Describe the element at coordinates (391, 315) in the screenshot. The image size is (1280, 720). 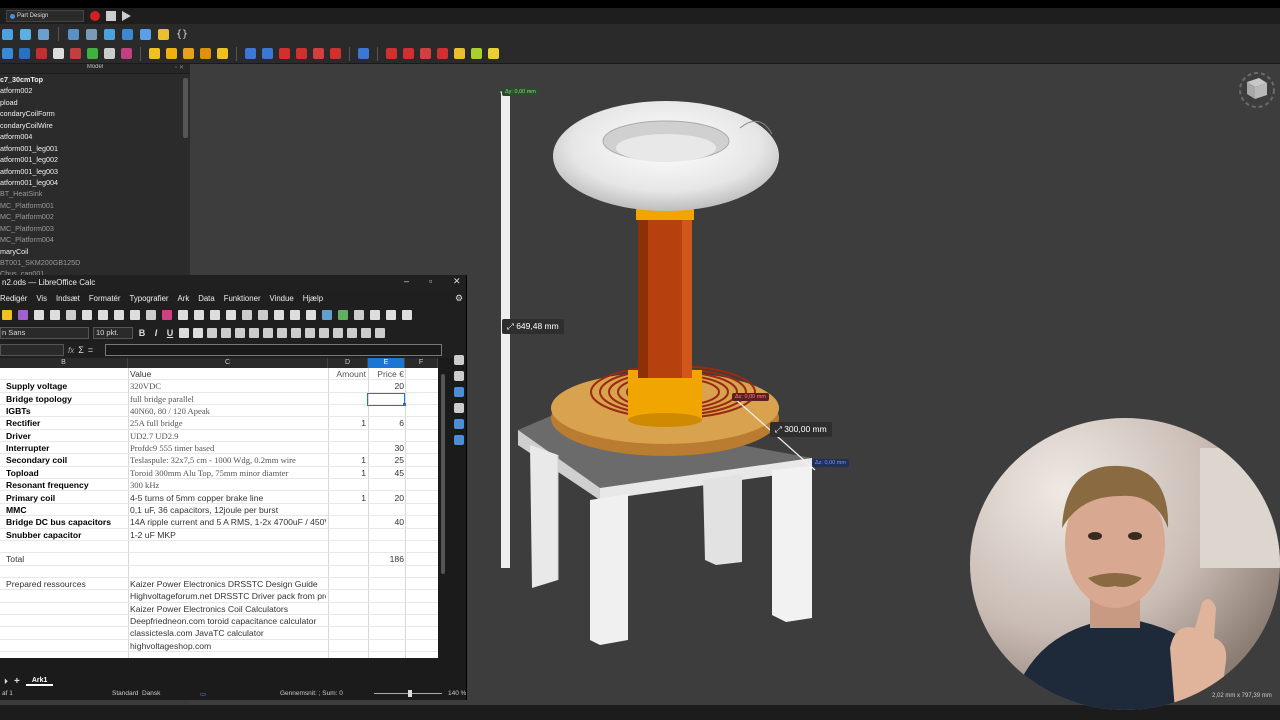
I see `hyperlink-icon` at that location.